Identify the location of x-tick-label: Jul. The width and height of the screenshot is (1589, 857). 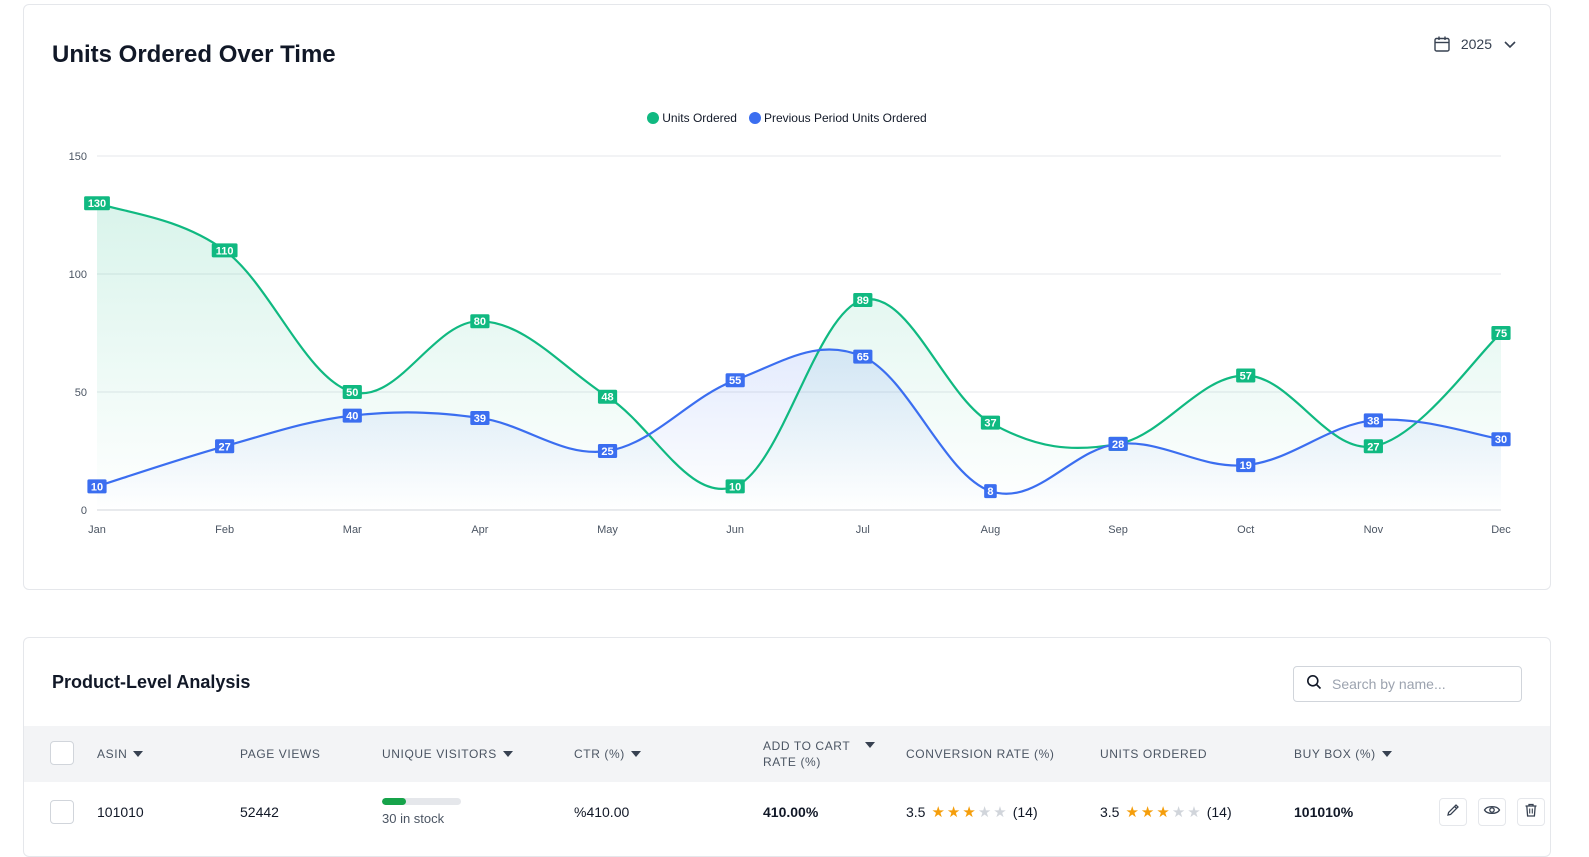
(863, 530).